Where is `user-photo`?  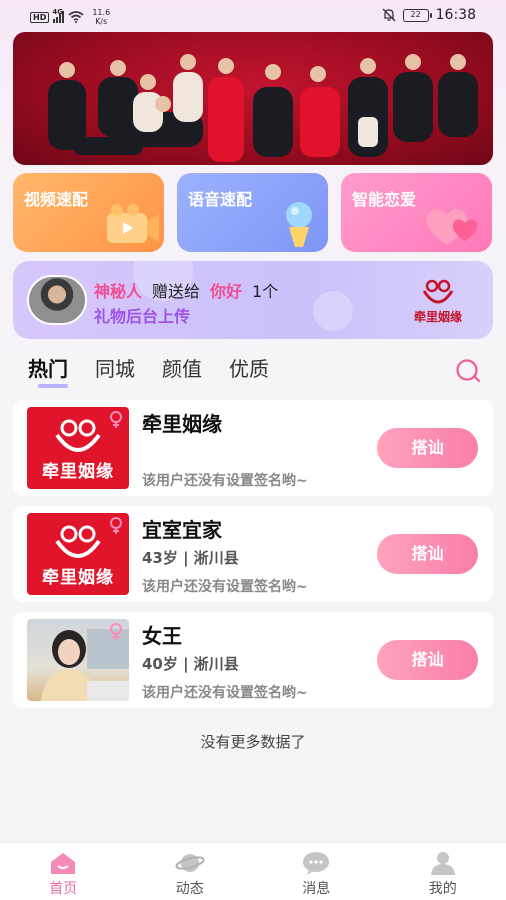 user-photo is located at coordinates (78, 660).